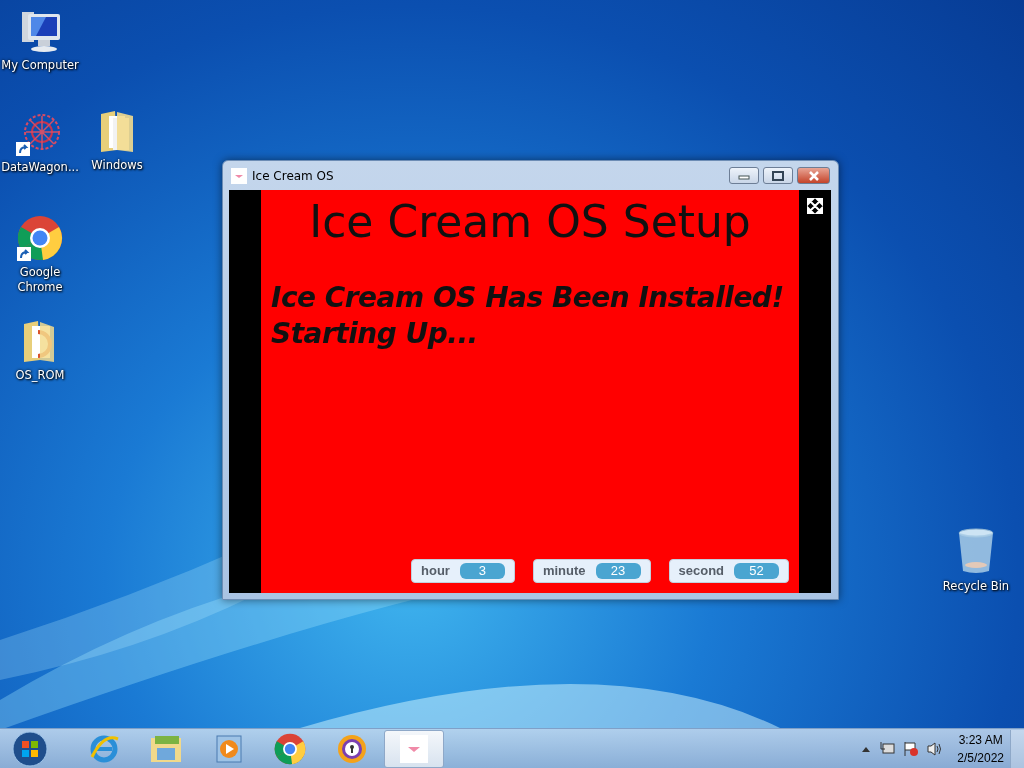  I want to click on monitor-label: second, so click(701, 571).